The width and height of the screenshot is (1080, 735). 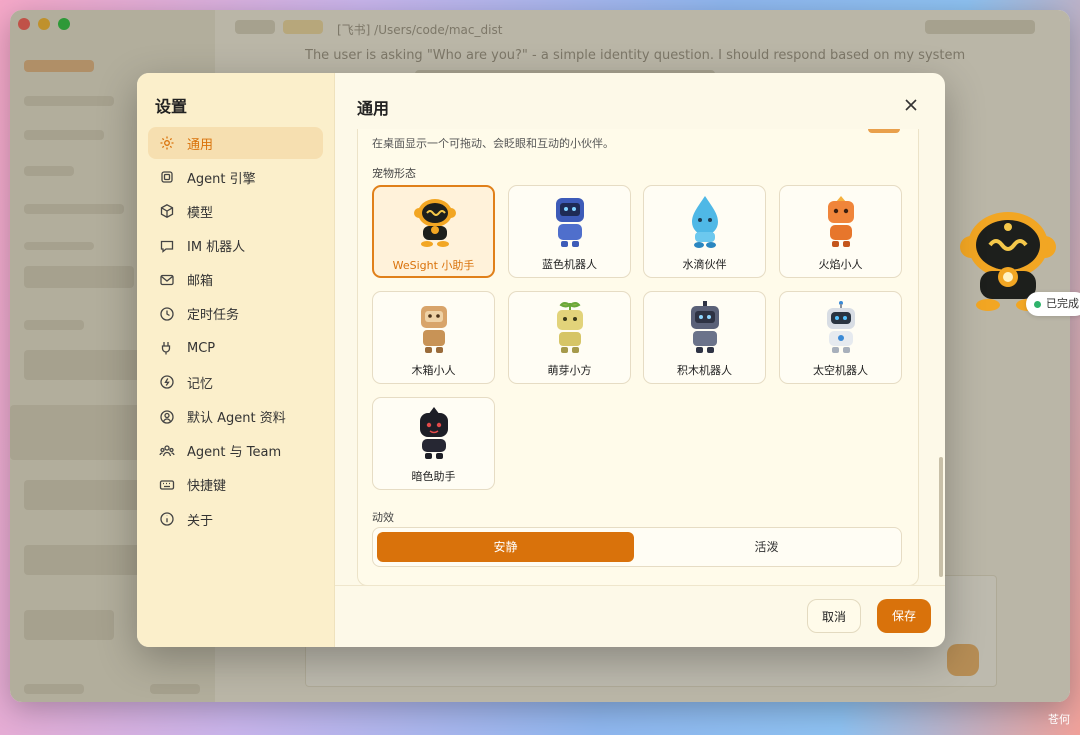 What do you see at coordinates (841, 327) in the screenshot?
I see `space-robot-icon` at bounding box center [841, 327].